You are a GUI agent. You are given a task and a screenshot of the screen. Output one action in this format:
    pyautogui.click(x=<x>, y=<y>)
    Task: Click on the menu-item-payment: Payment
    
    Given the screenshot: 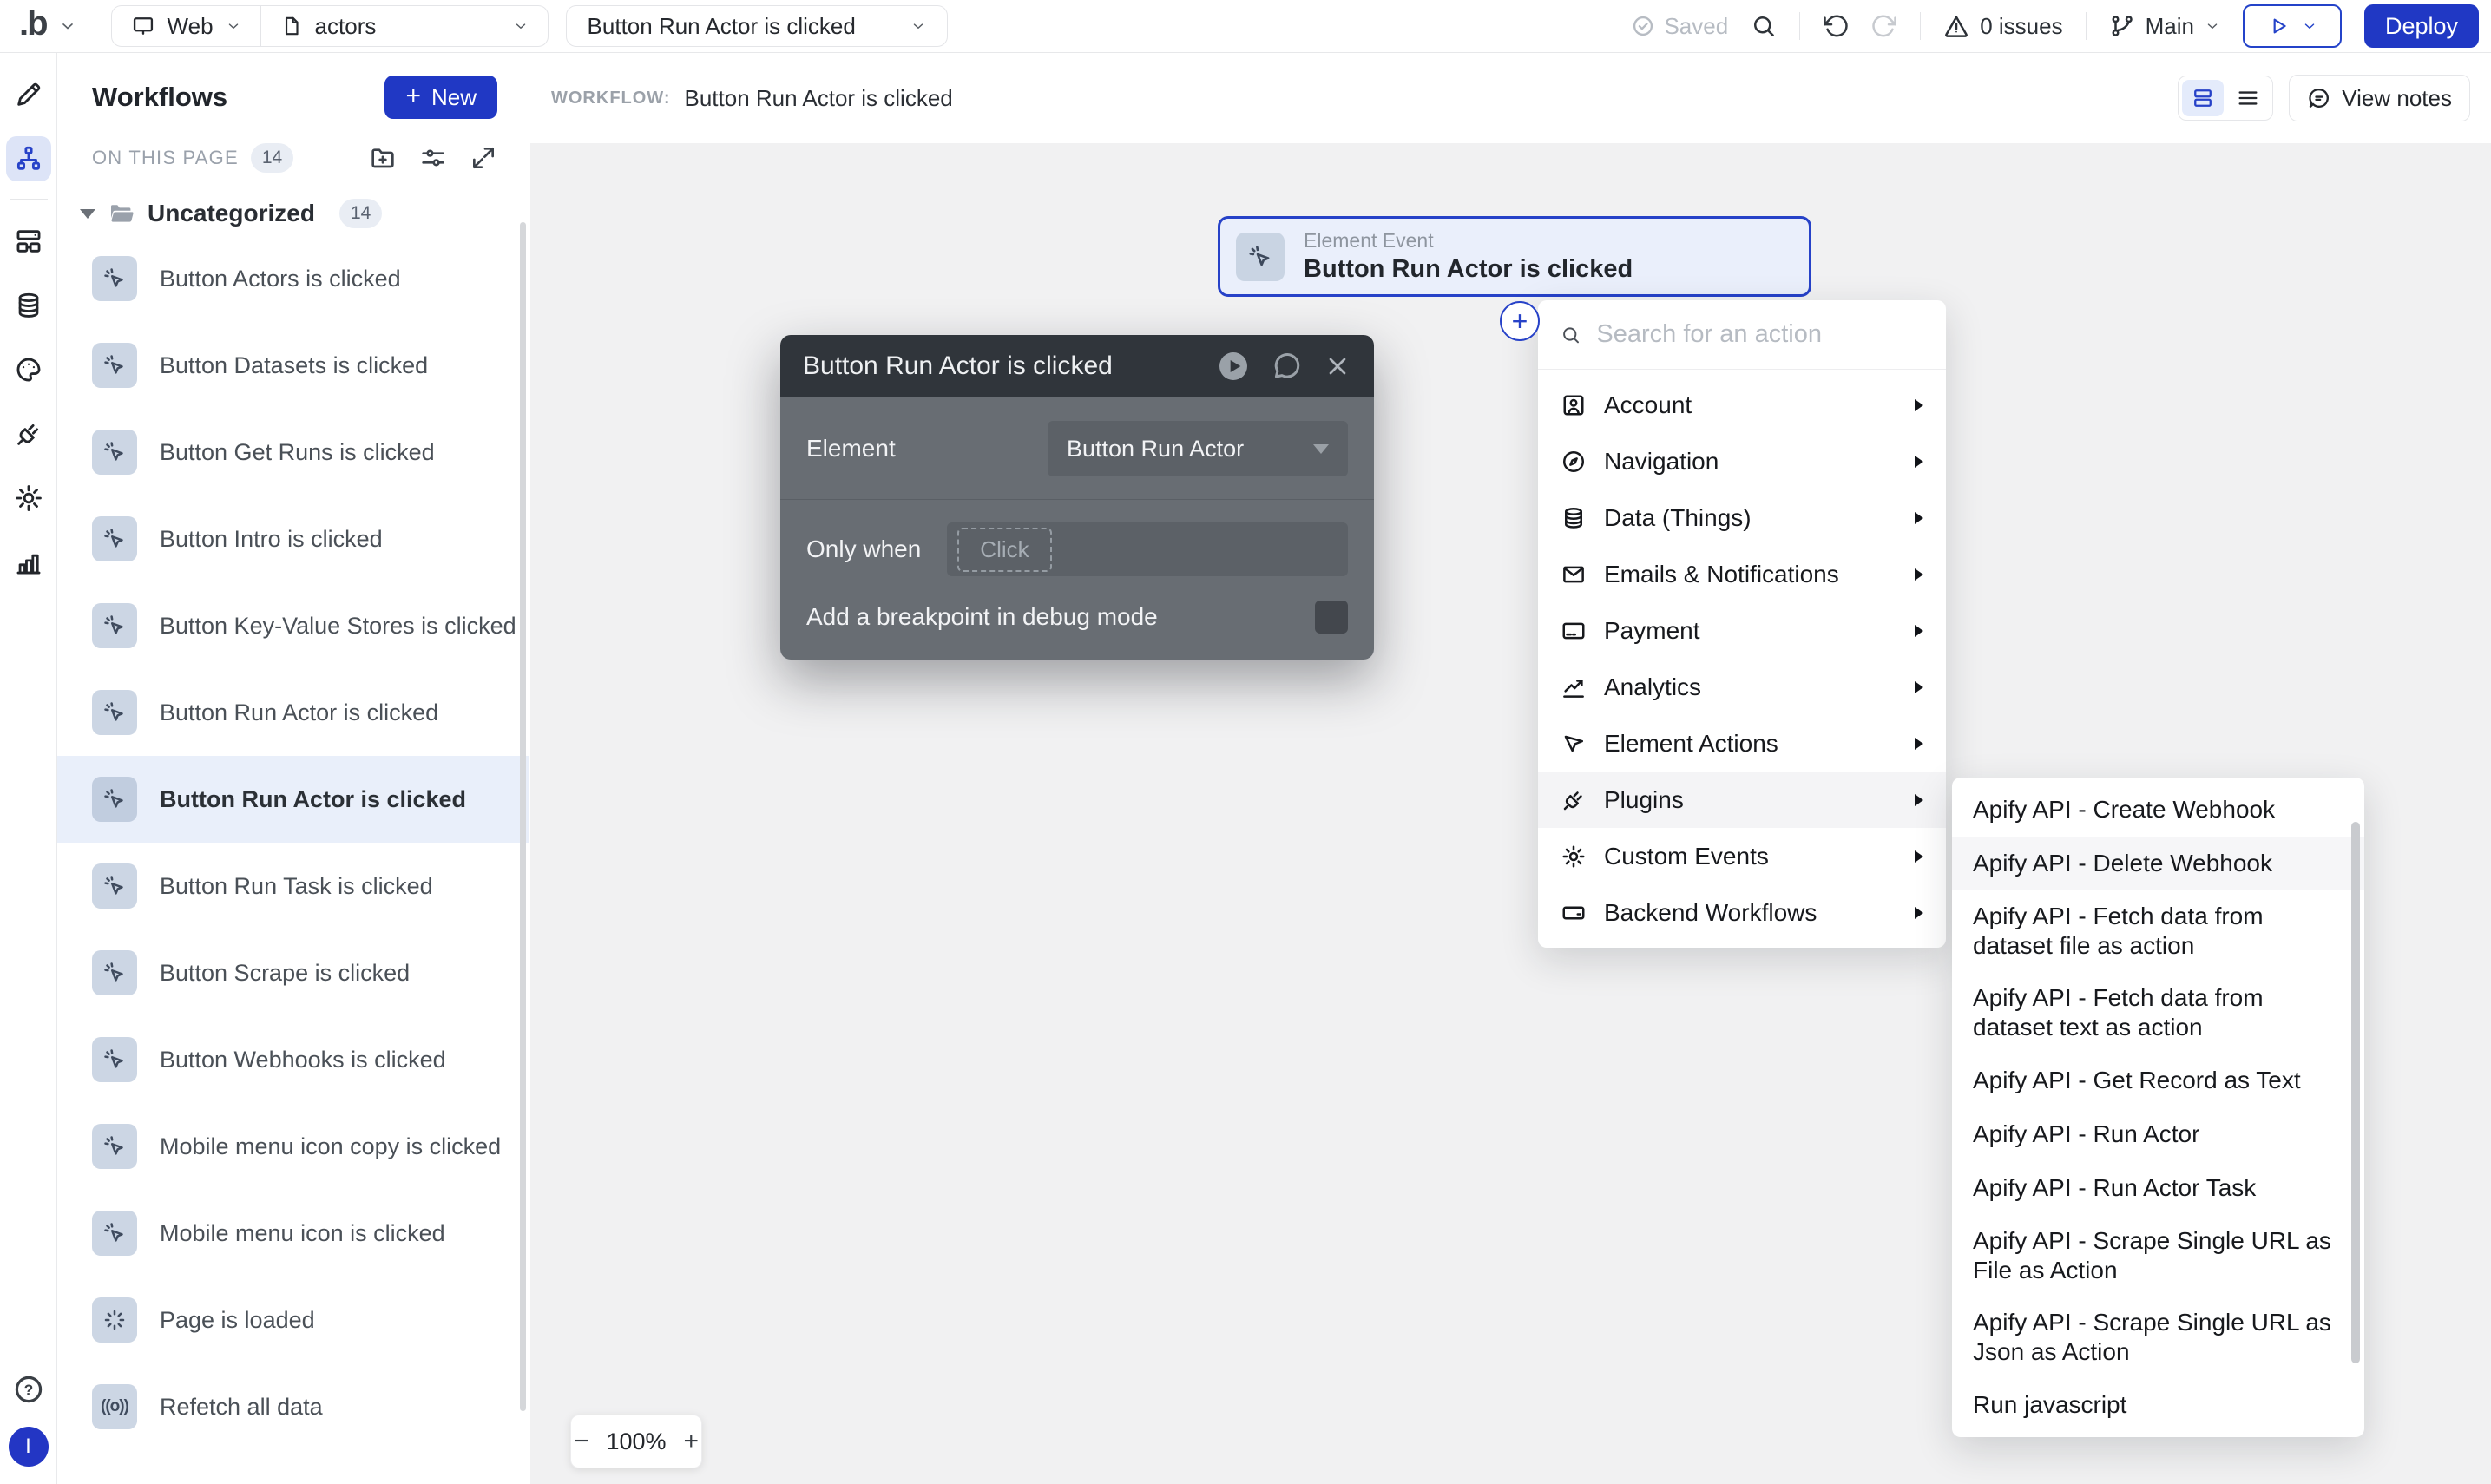 What is the action you would take?
    pyautogui.click(x=1742, y=630)
    